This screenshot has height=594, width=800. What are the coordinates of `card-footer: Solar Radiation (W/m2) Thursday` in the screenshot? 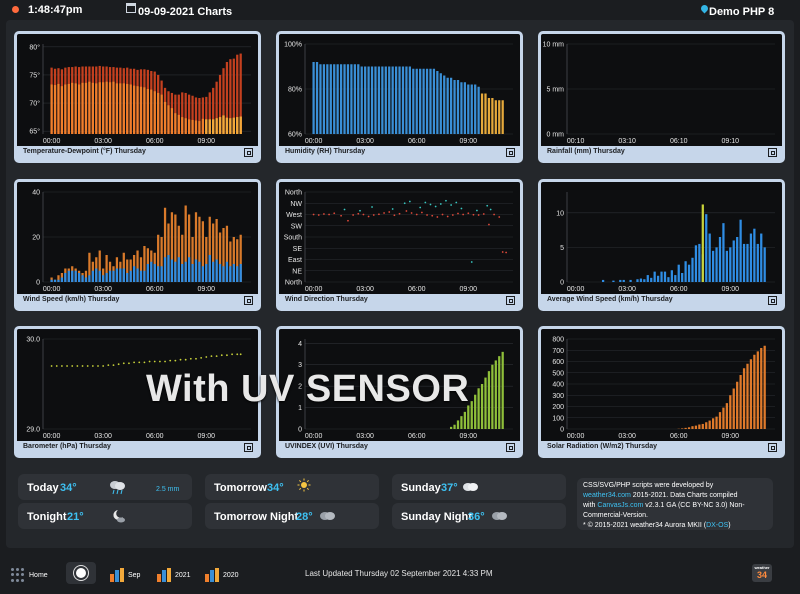 It's located at (661, 448).